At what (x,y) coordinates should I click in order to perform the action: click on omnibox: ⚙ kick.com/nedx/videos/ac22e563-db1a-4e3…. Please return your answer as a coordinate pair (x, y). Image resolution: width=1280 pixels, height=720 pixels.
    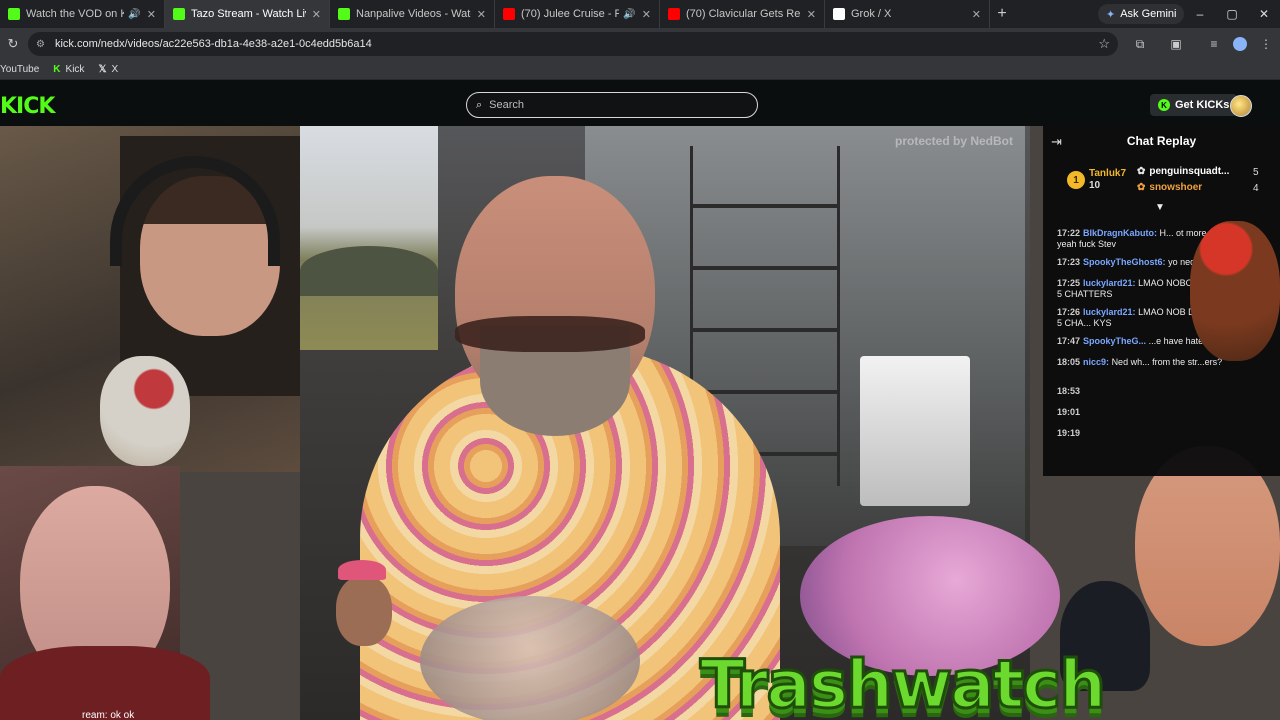
    Looking at the image, I should click on (573, 44).